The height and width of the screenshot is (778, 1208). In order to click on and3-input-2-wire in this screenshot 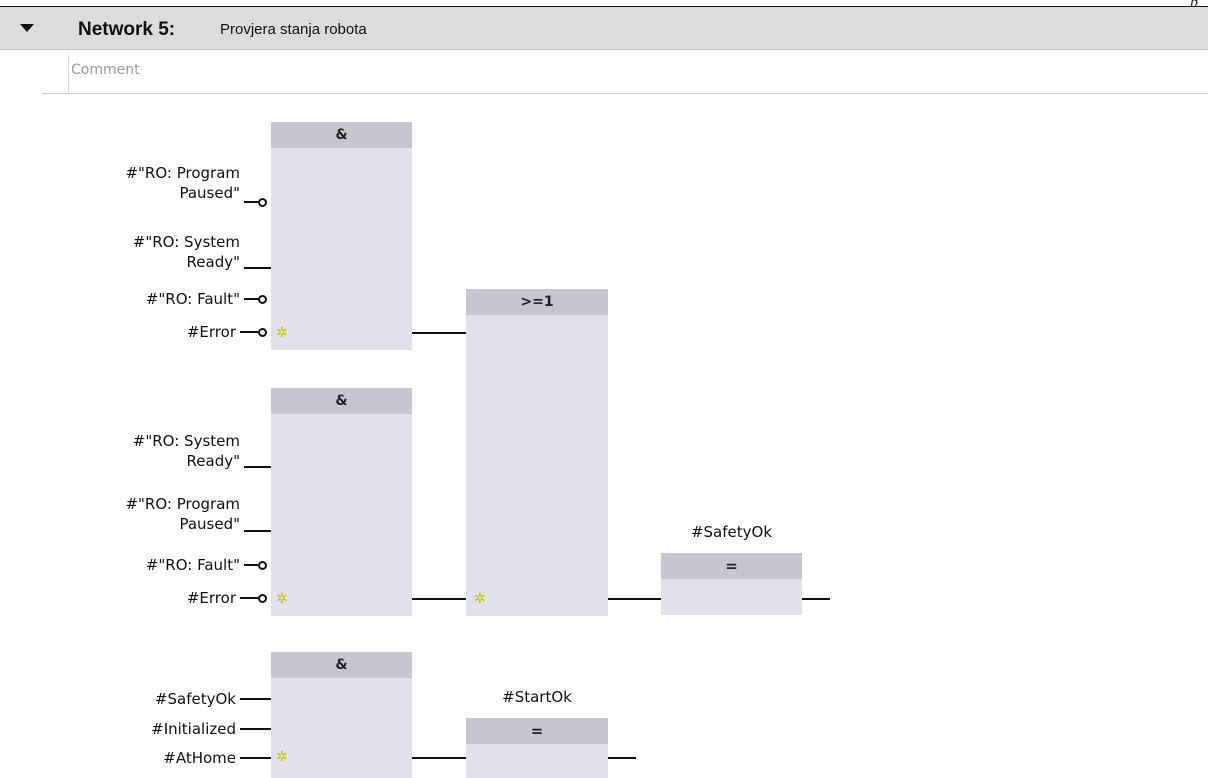, I will do `click(255, 729)`.